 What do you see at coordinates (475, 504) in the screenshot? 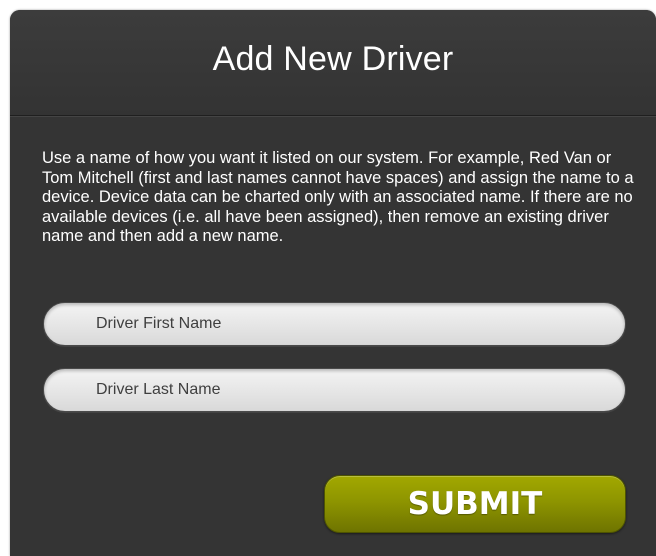
I see `submit-button: SUBMIT` at bounding box center [475, 504].